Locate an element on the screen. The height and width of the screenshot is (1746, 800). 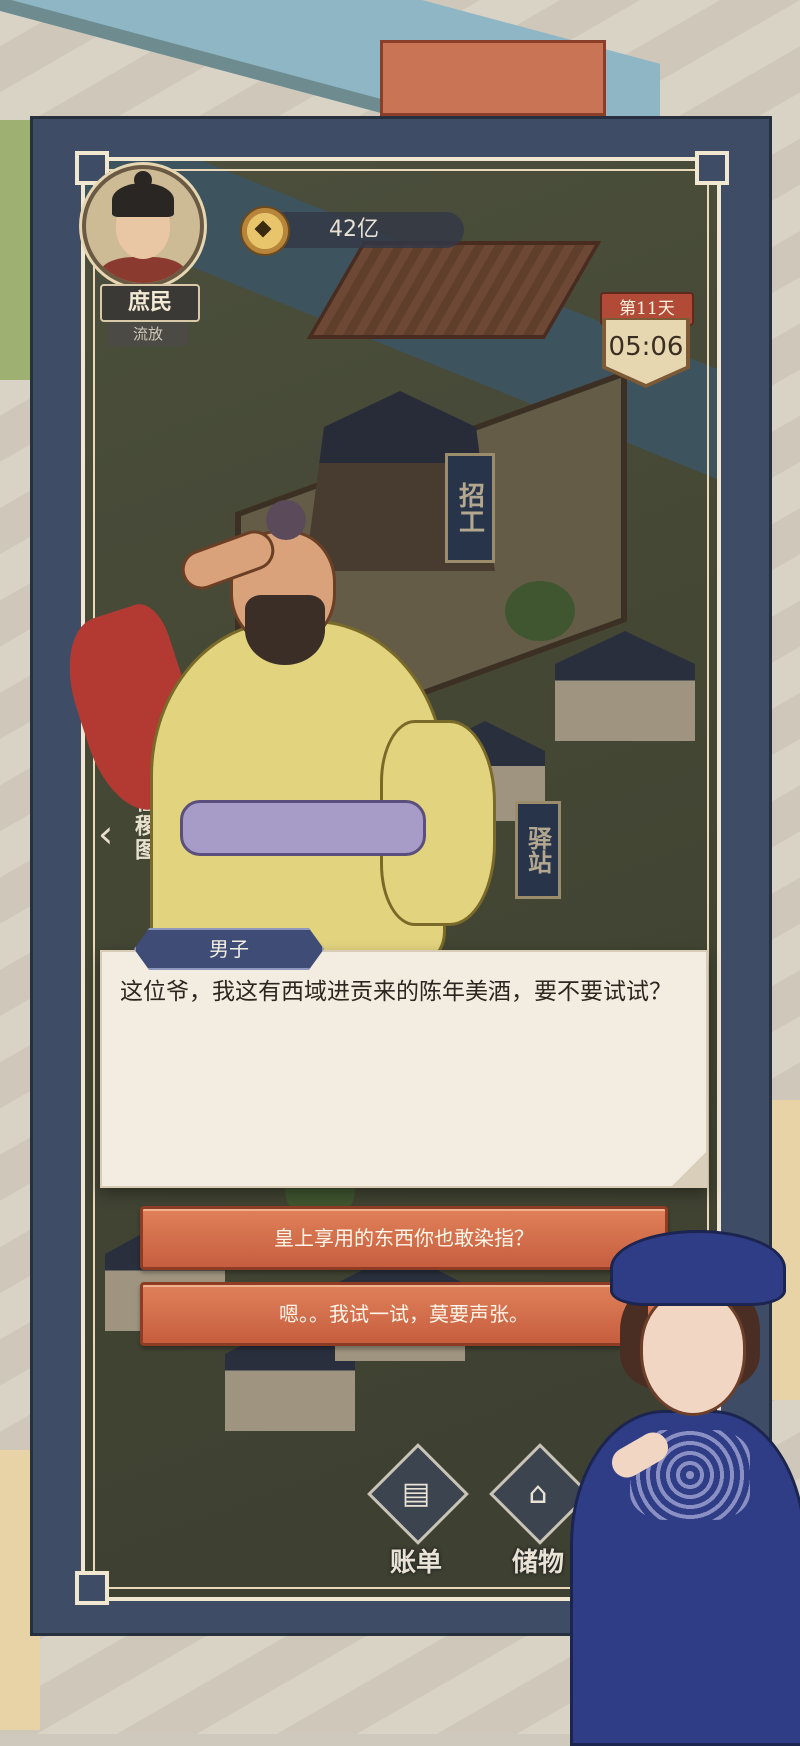
guide-hat is located at coordinates (698, 1268).